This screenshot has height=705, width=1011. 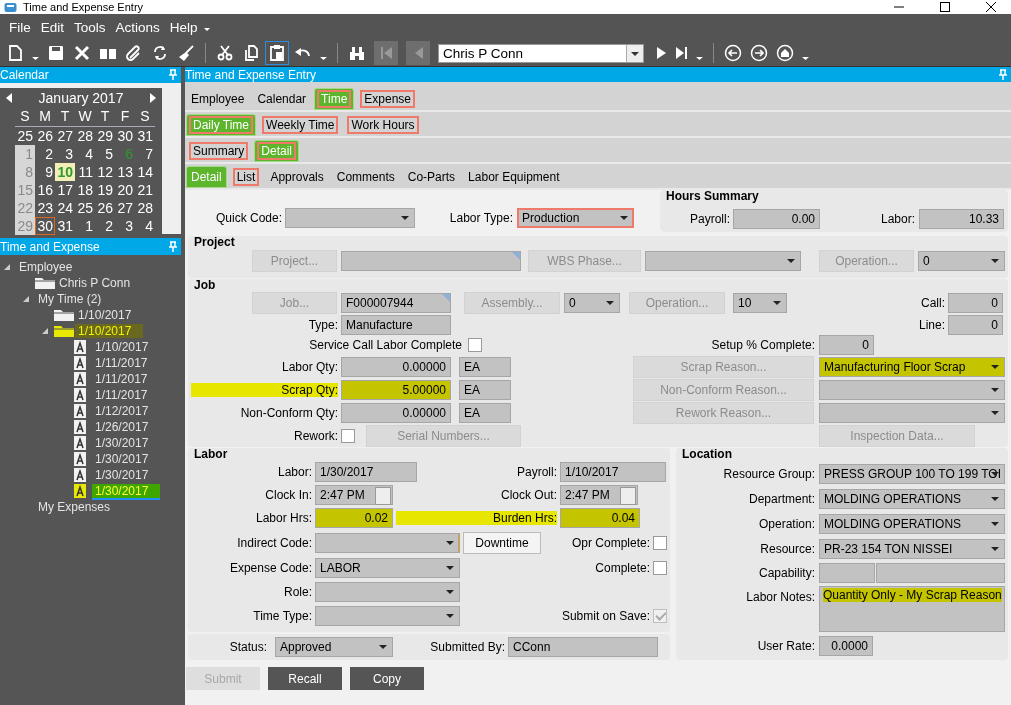 I want to click on tree-item: 1/12/2017, so click(x=122, y=411).